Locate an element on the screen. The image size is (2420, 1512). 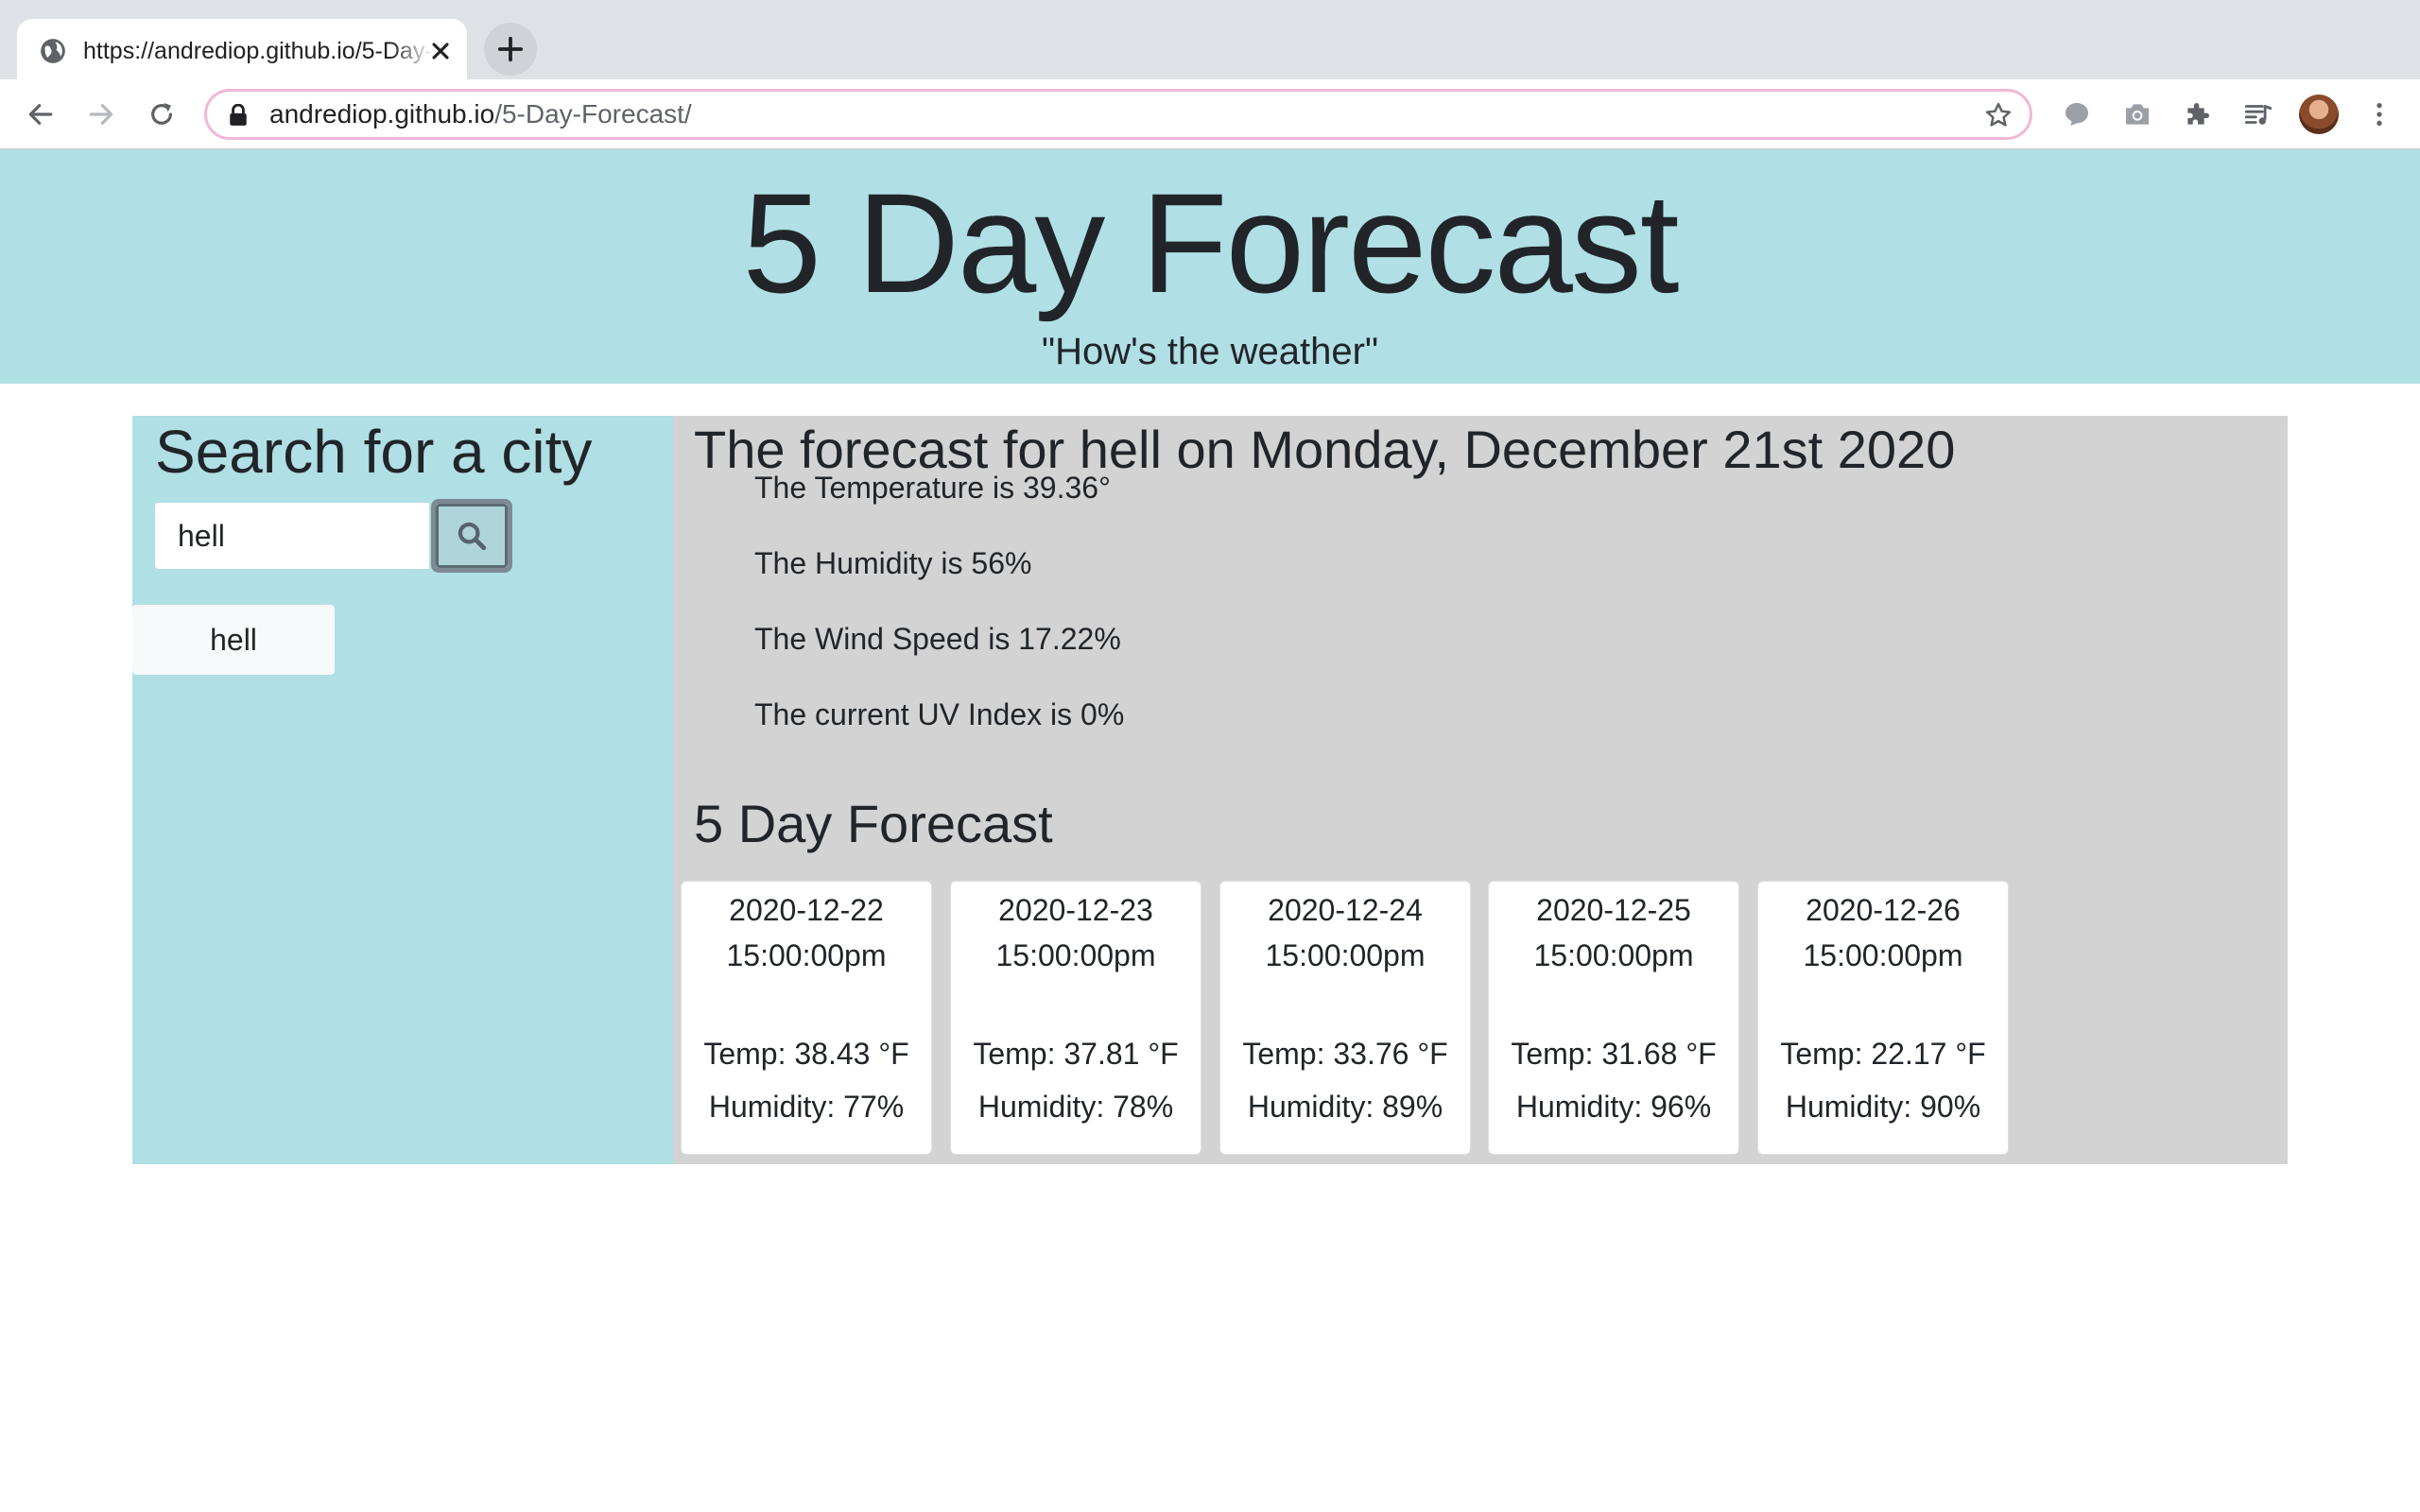
forecast-humidity: Humidity: 77% is located at coordinates (806, 1107).